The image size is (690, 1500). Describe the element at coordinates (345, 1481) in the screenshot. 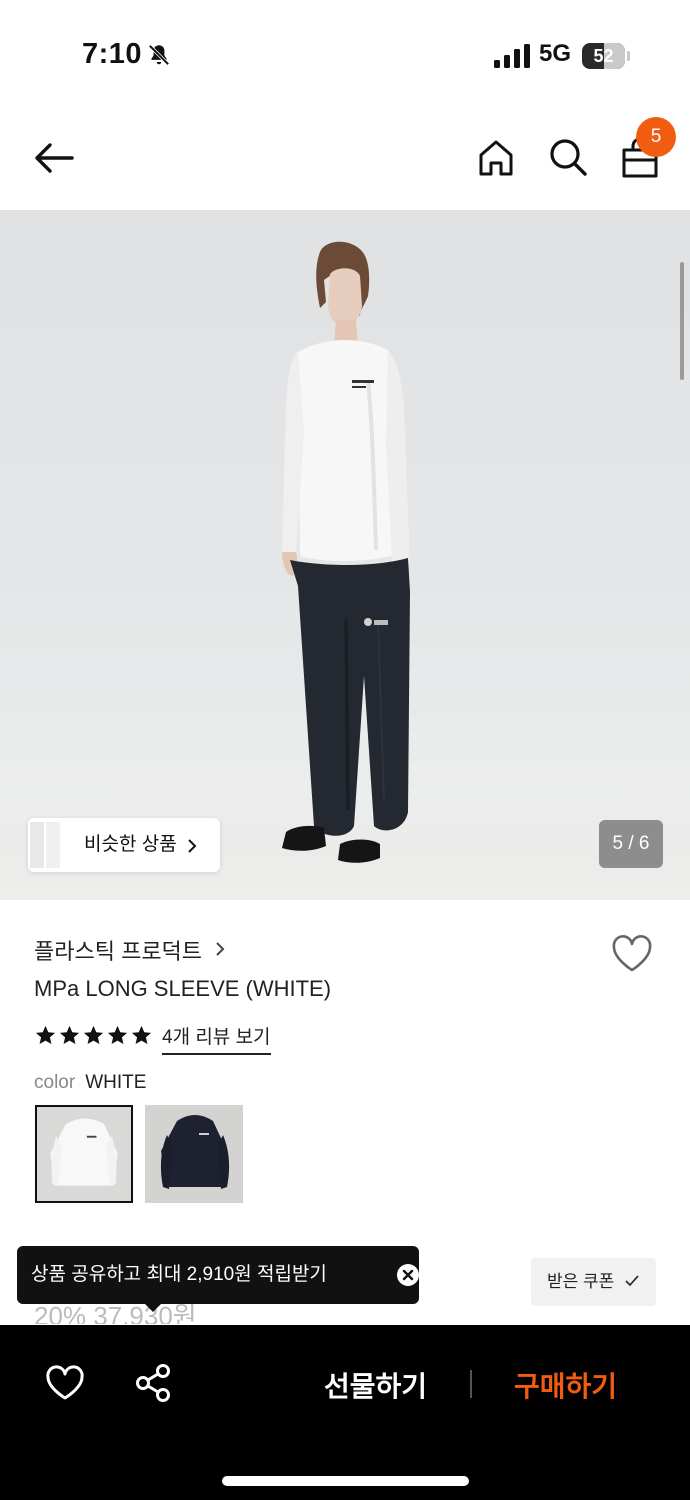

I see `home-indicator` at that location.